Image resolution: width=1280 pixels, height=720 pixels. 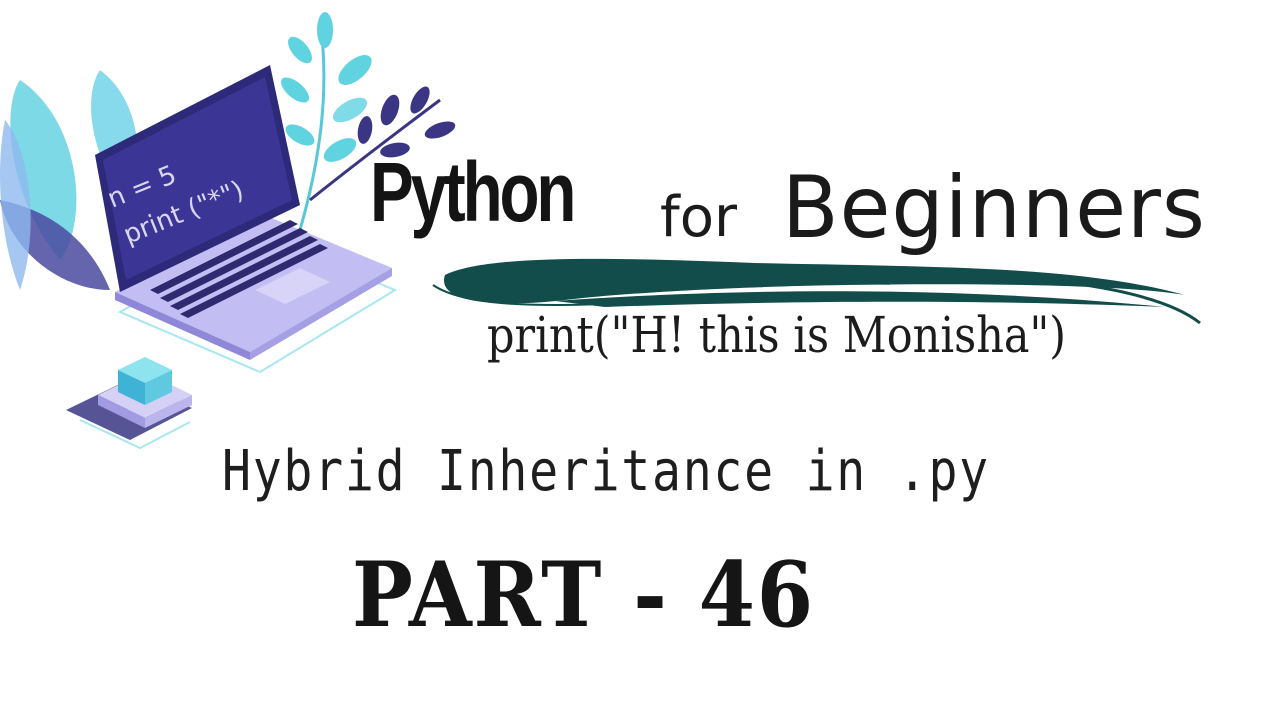 I want to click on topic-heading: Hybrid Inheritance in .py, so click(x=606, y=471).